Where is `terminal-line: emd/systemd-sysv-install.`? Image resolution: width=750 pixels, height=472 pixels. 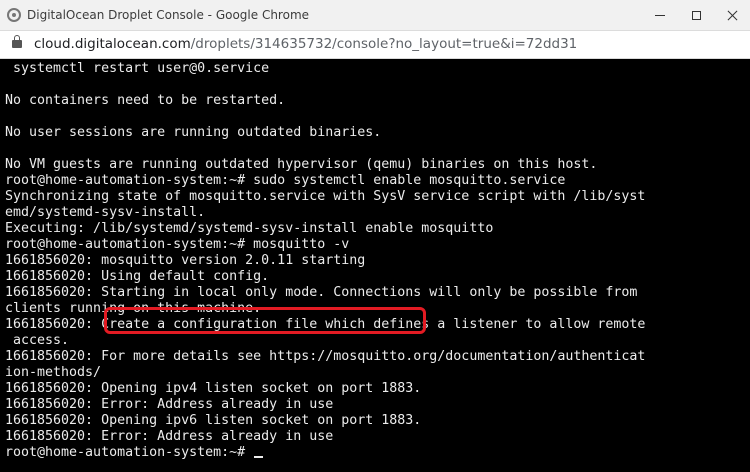
terminal-line: emd/systemd-sysv-install. is located at coordinates (325, 213).